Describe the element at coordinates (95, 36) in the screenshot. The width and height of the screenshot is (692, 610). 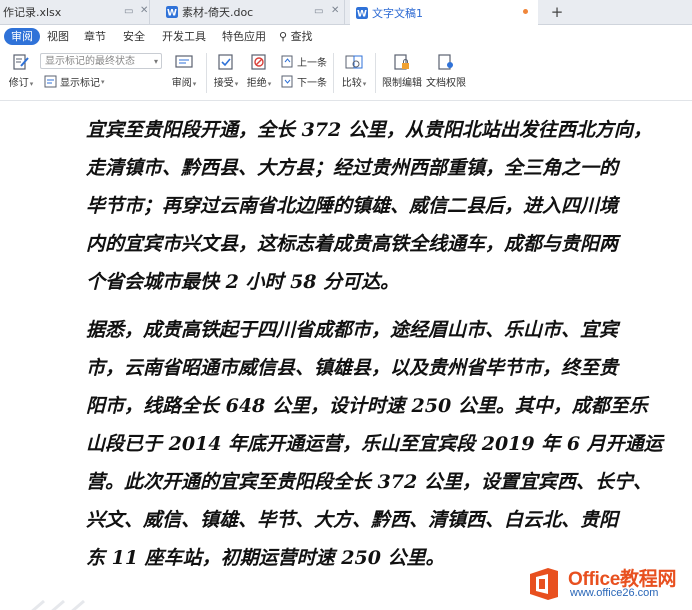
I see `menu-chapter: 章节` at that location.